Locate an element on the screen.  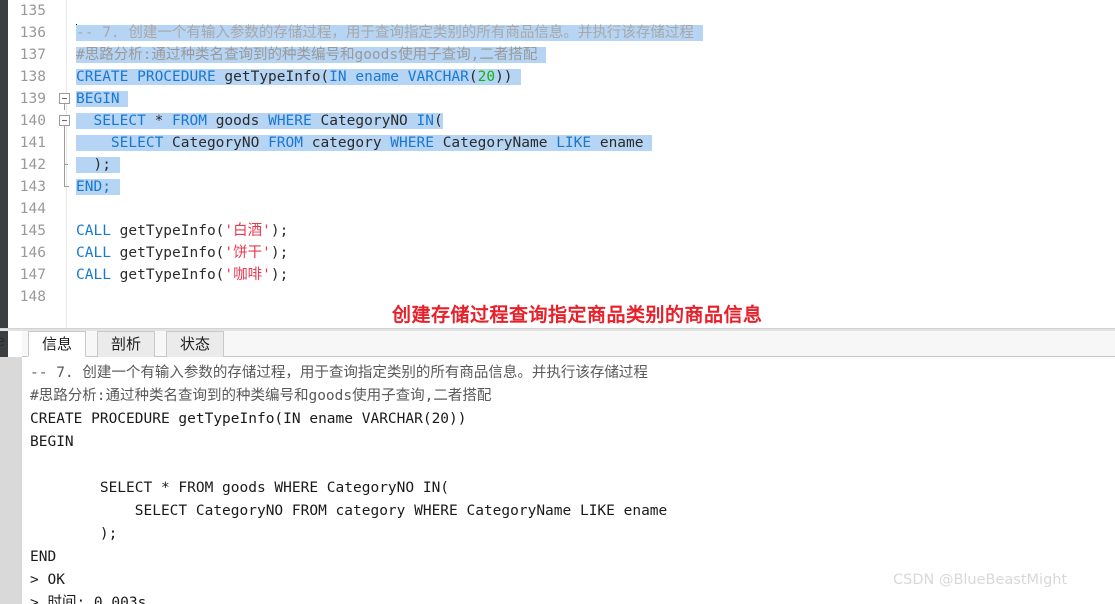
line-number: 139 is located at coordinates (30, 99).